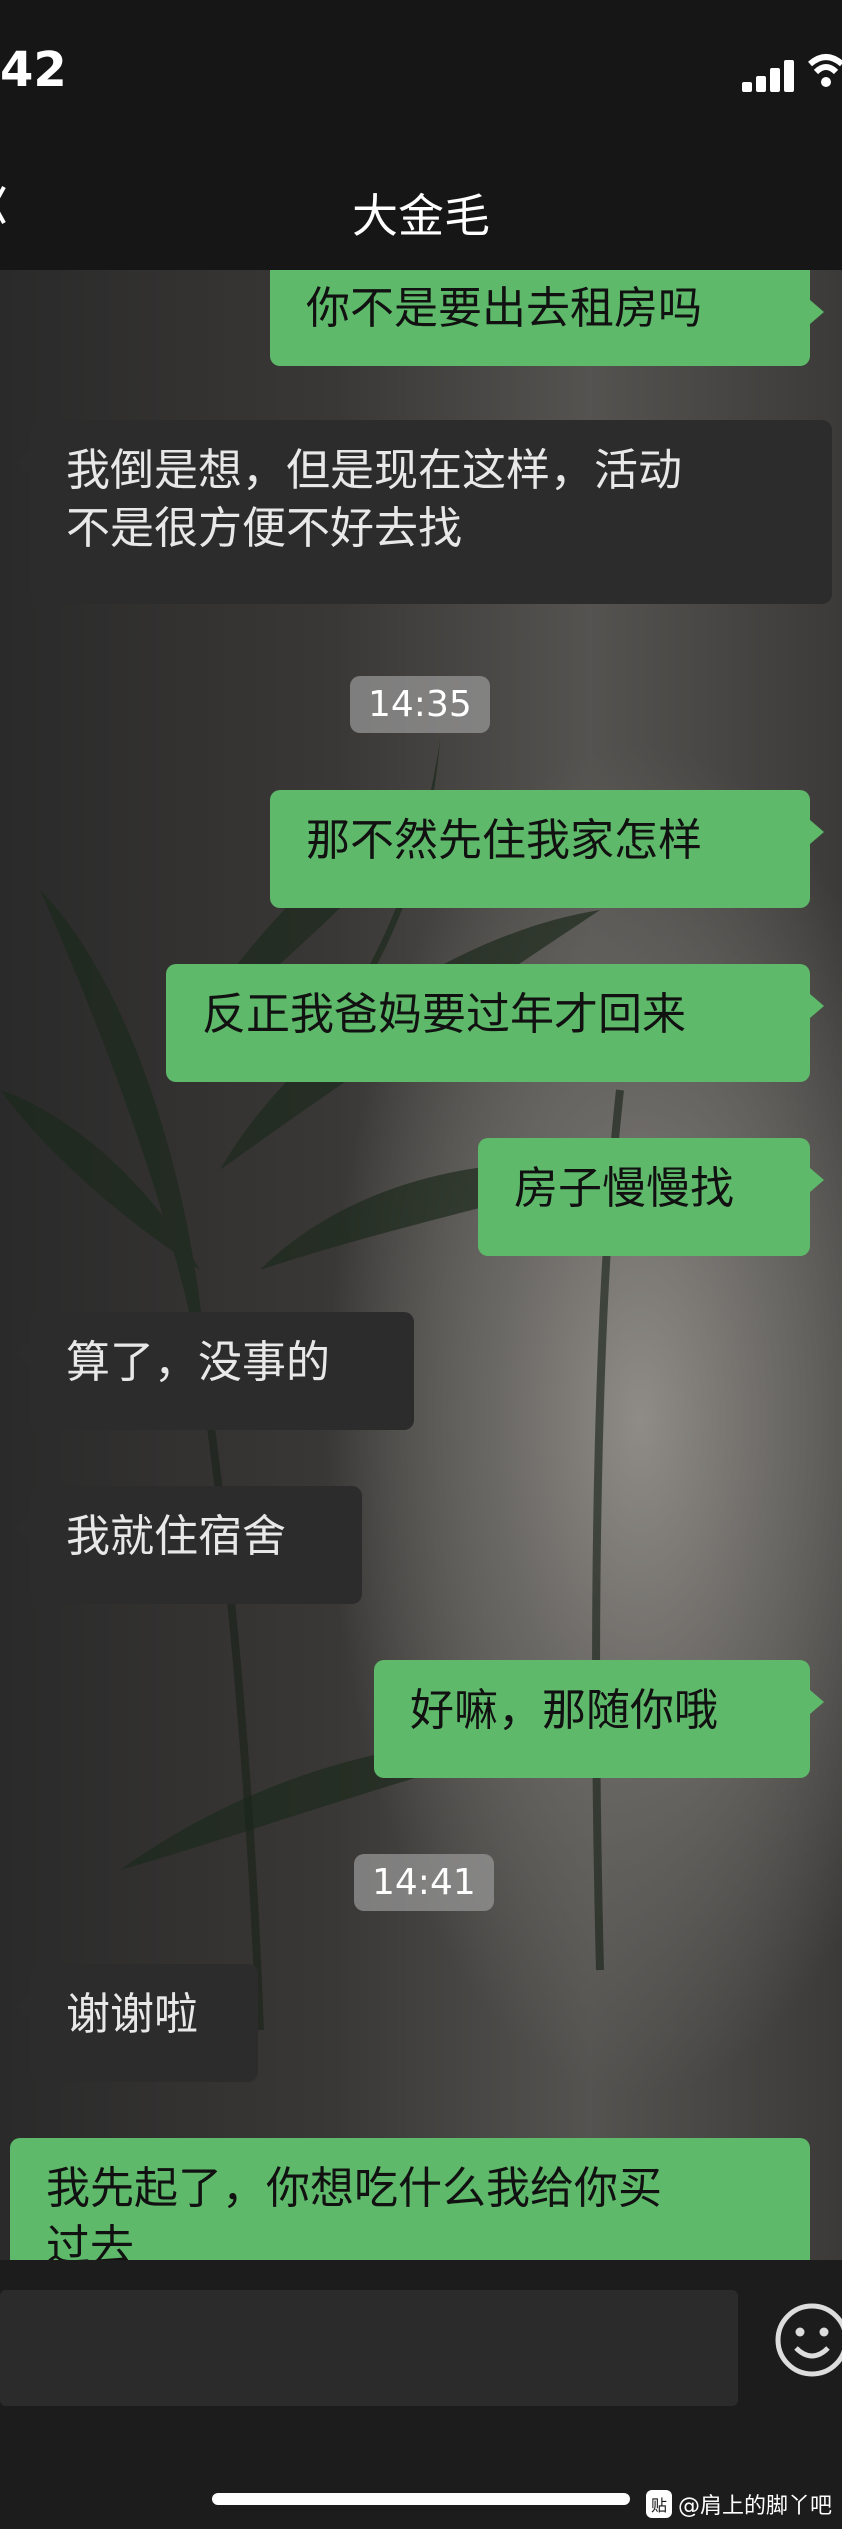 The height and width of the screenshot is (2529, 842). Describe the element at coordinates (444, 1014) in the screenshot. I see `message-text: 反正我爸妈要过年才回来` at that location.